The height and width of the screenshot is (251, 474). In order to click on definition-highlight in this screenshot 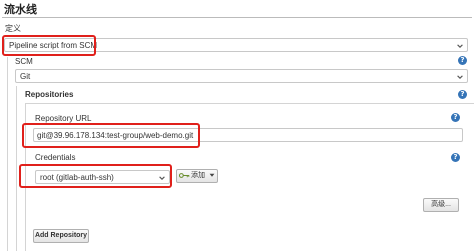, I will do `click(49, 45)`.